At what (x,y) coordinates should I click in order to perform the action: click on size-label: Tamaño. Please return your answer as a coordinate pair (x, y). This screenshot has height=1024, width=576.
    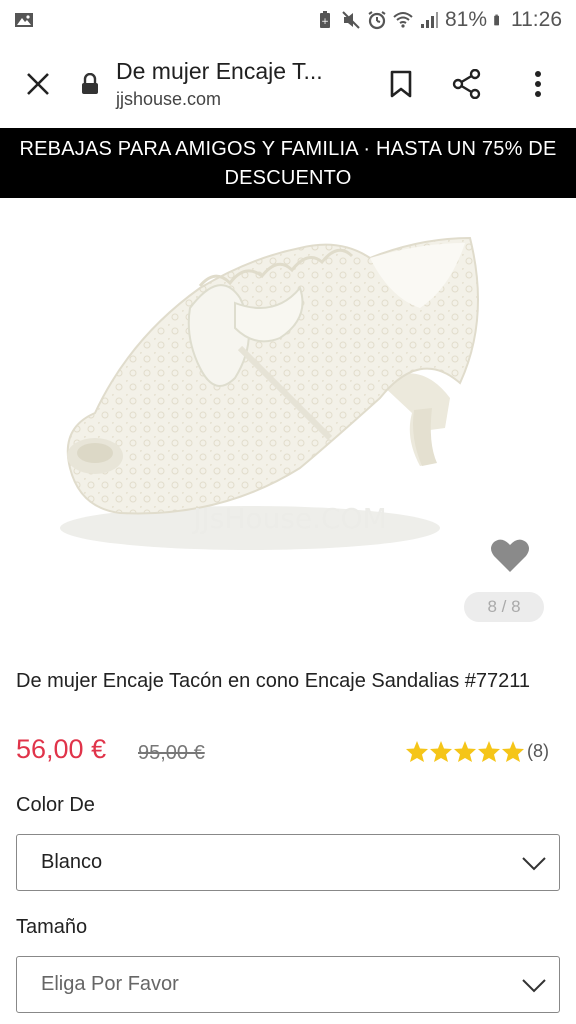
    Looking at the image, I should click on (52, 927).